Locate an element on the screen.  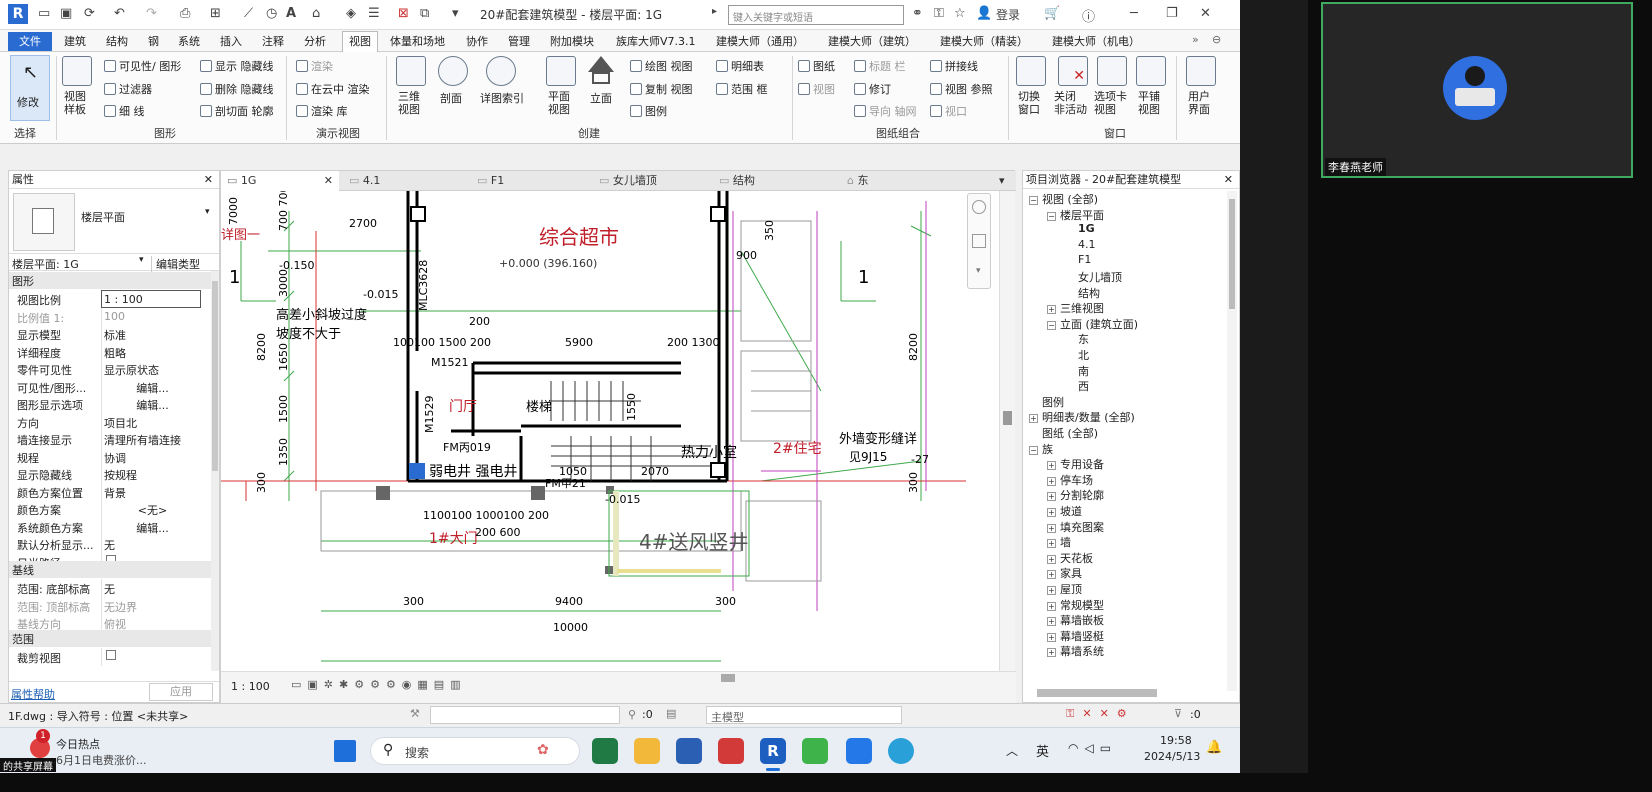
property-value: 背景 is located at coordinates (151, 491).